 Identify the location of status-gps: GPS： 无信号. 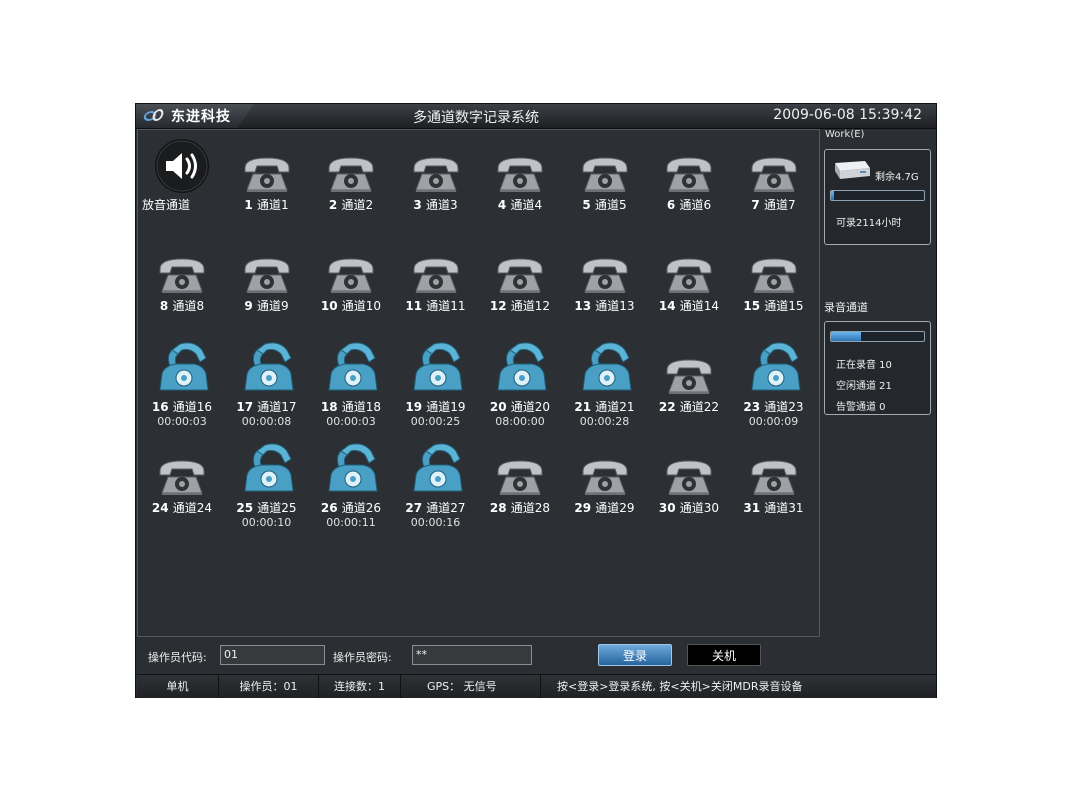
(471, 686).